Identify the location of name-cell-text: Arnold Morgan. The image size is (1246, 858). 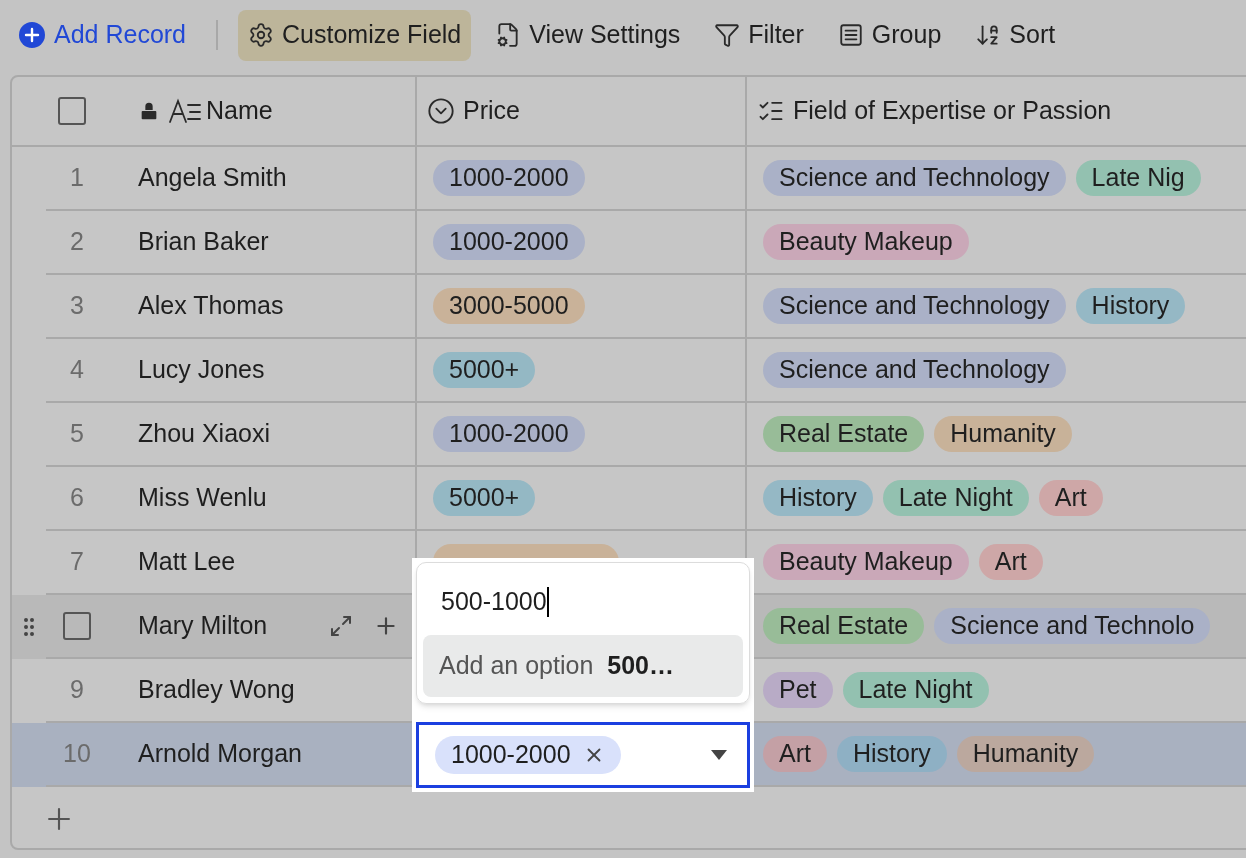
(220, 754).